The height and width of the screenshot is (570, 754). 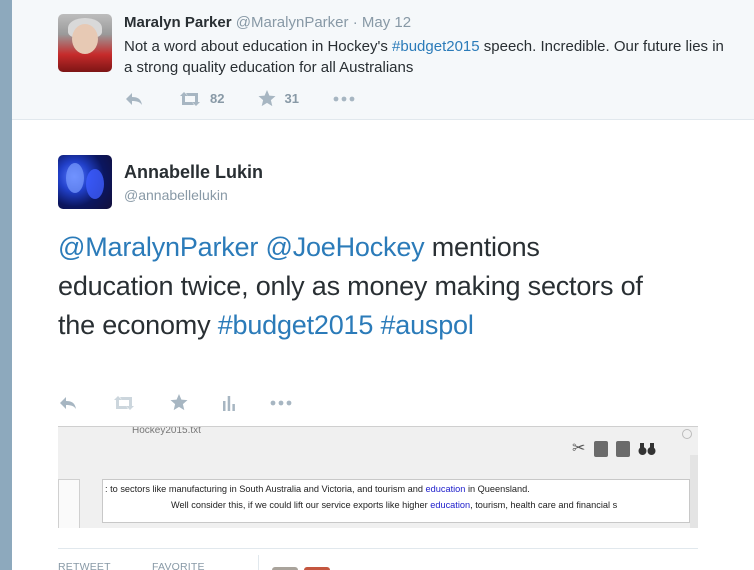 What do you see at coordinates (192, 402) in the screenshot?
I see `tweet-actions` at bounding box center [192, 402].